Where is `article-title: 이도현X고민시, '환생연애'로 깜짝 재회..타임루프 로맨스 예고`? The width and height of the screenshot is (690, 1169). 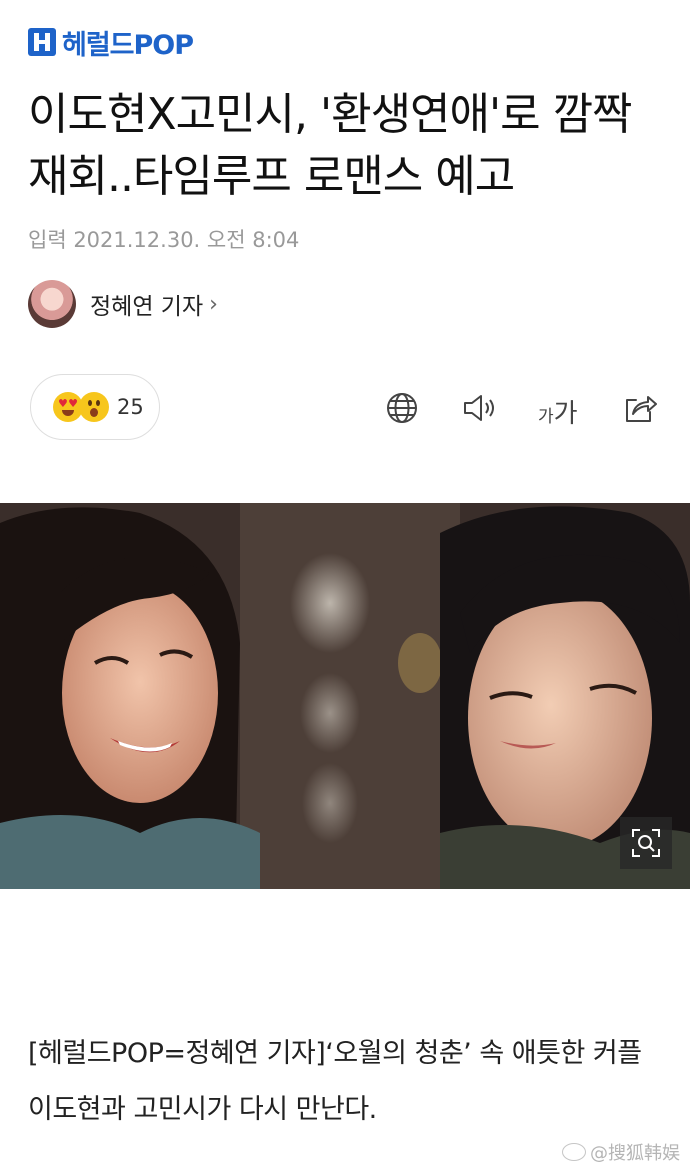 article-title: 이도현X고민시, '환생연애'로 깜짝 재회..타임루프 로맨스 예고 is located at coordinates (330, 145).